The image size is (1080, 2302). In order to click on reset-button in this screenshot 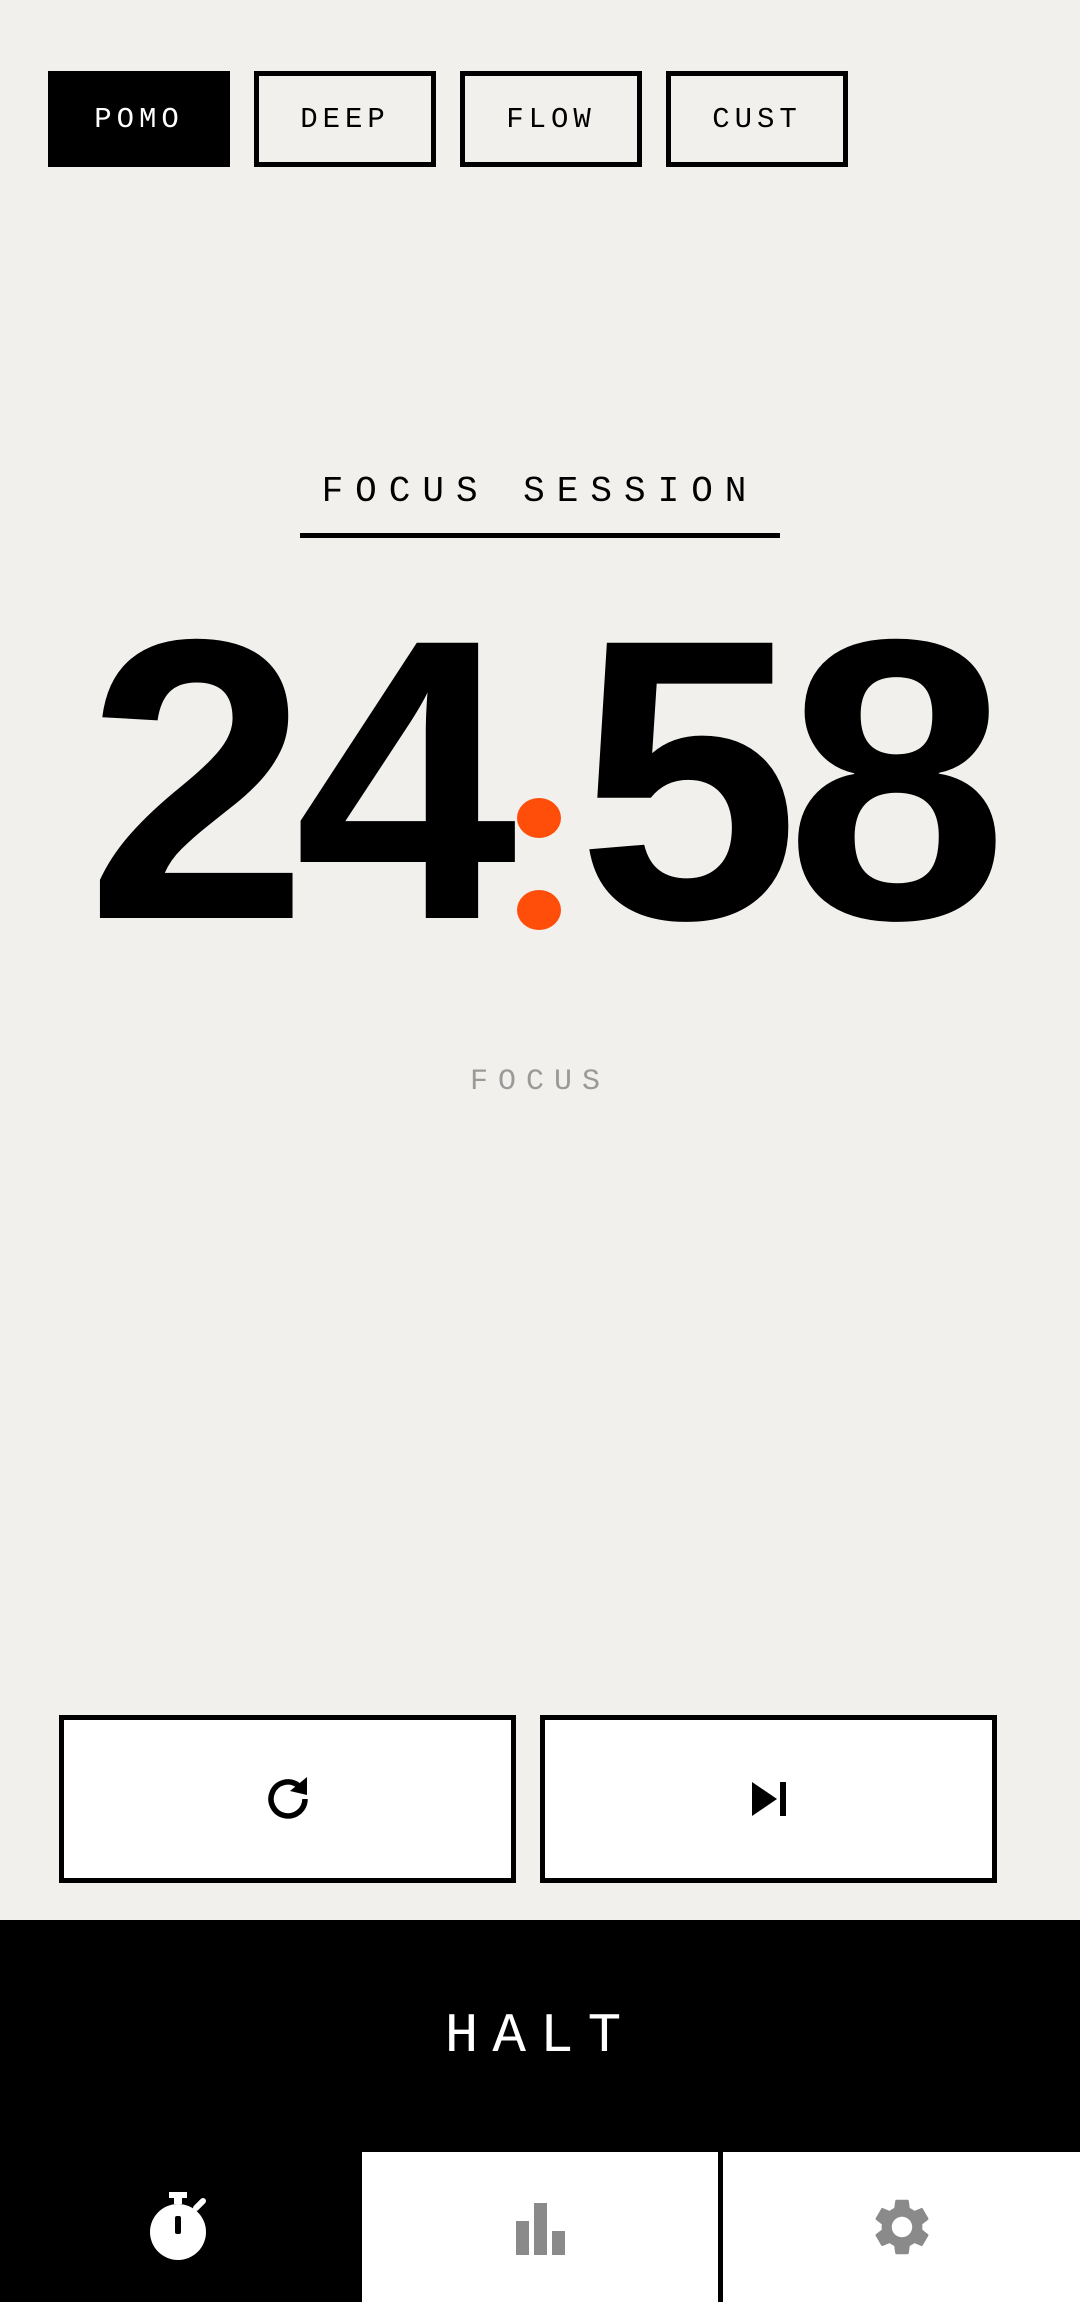, I will do `click(287, 1799)`.